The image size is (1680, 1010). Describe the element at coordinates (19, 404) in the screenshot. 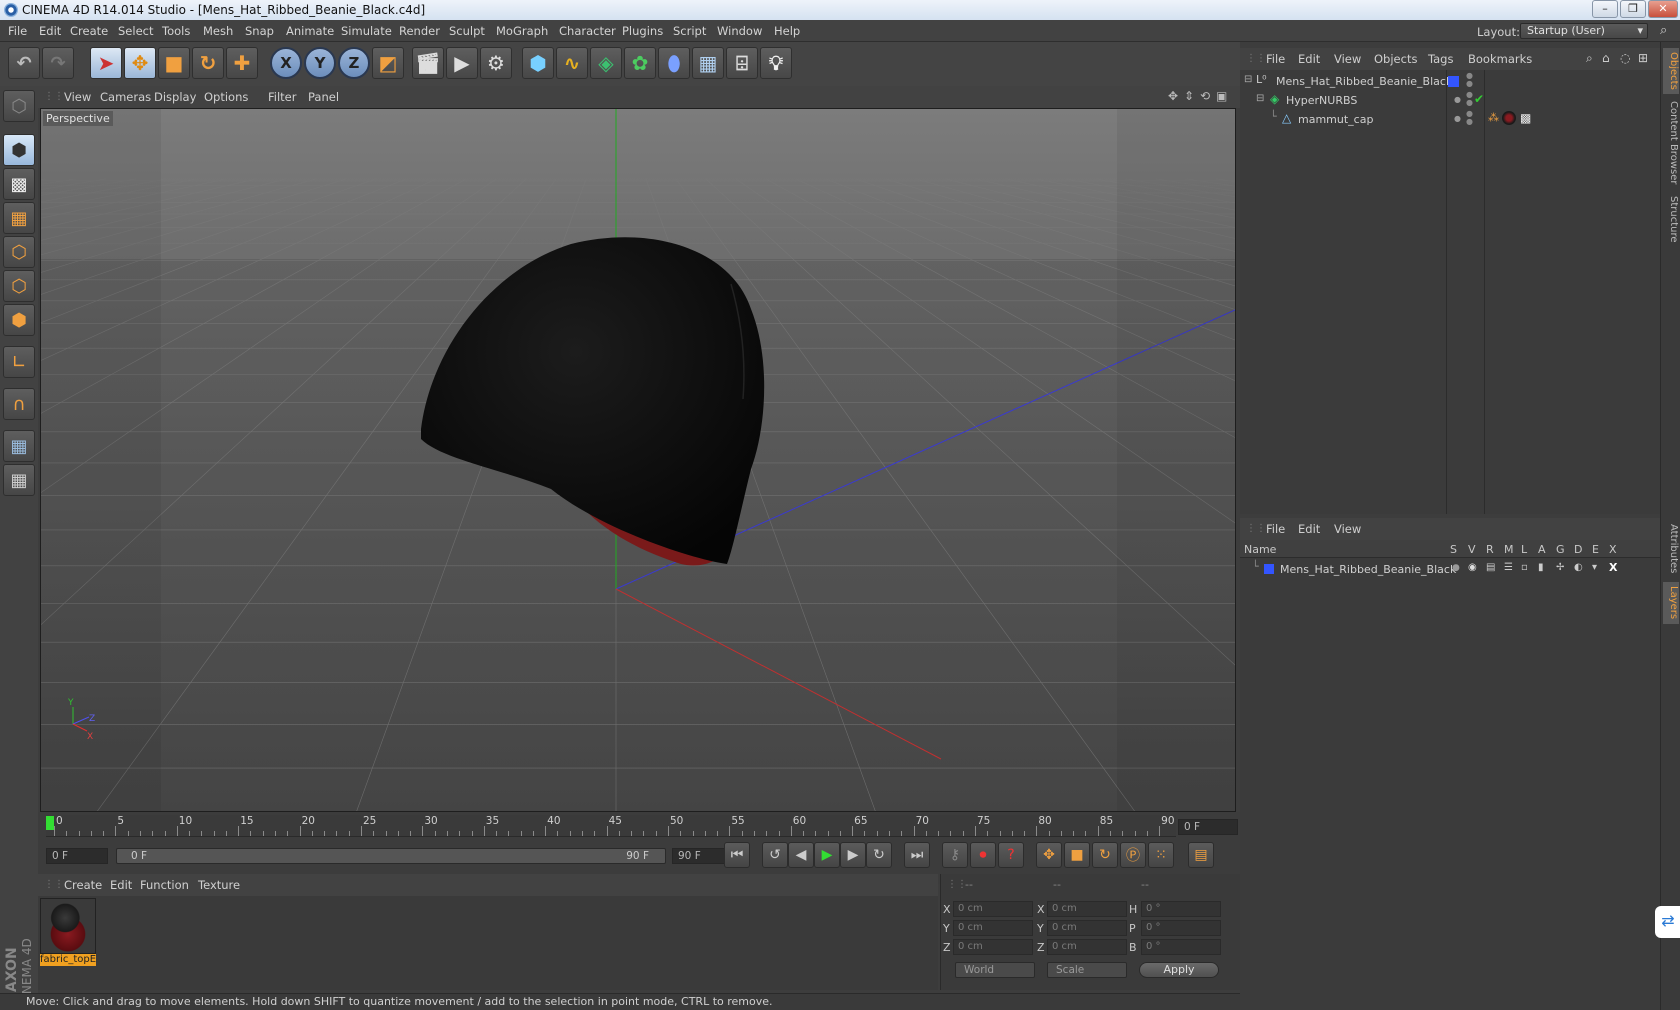

I see `snap-button: ∩` at that location.